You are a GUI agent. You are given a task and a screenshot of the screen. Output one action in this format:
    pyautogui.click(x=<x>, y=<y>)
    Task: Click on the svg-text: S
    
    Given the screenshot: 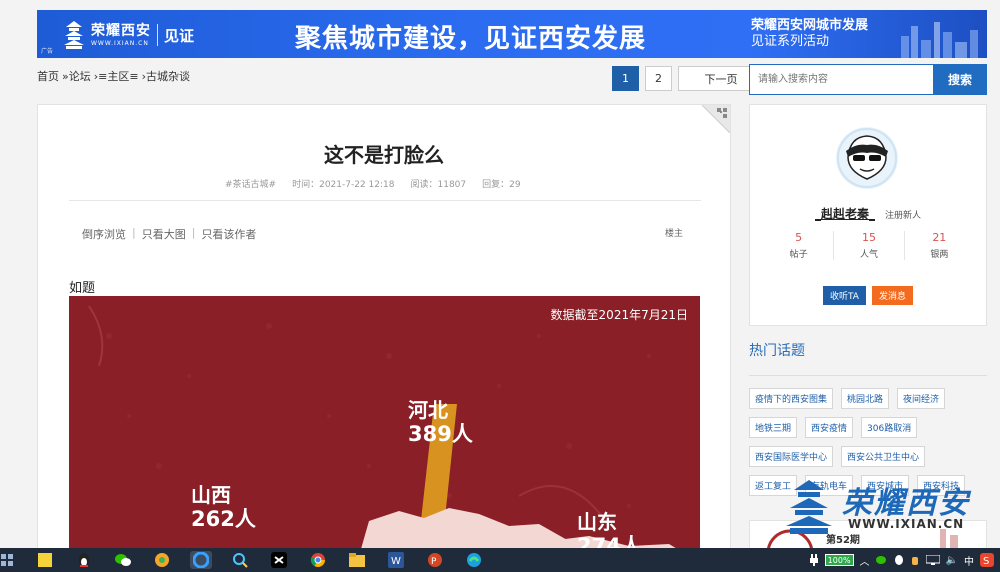 What is the action you would take?
    pyautogui.click(x=986, y=561)
    